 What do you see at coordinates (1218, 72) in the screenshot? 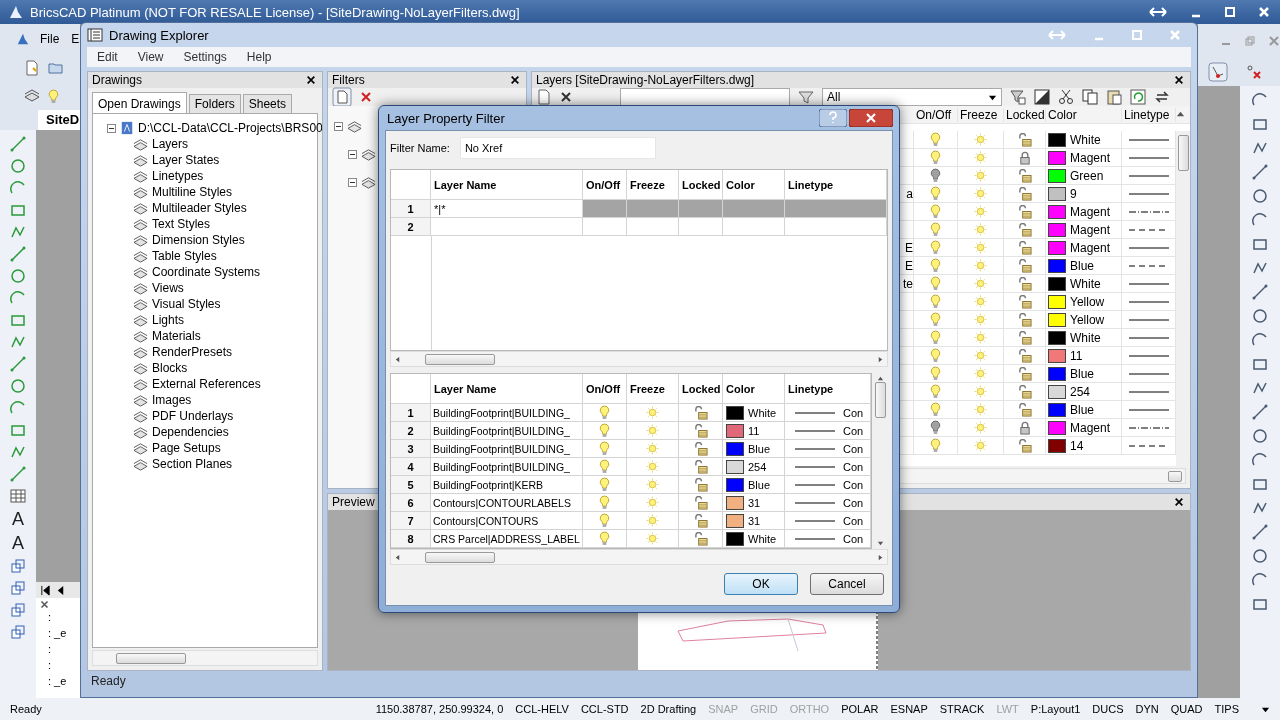
I see `snap-point-icon` at bounding box center [1218, 72].